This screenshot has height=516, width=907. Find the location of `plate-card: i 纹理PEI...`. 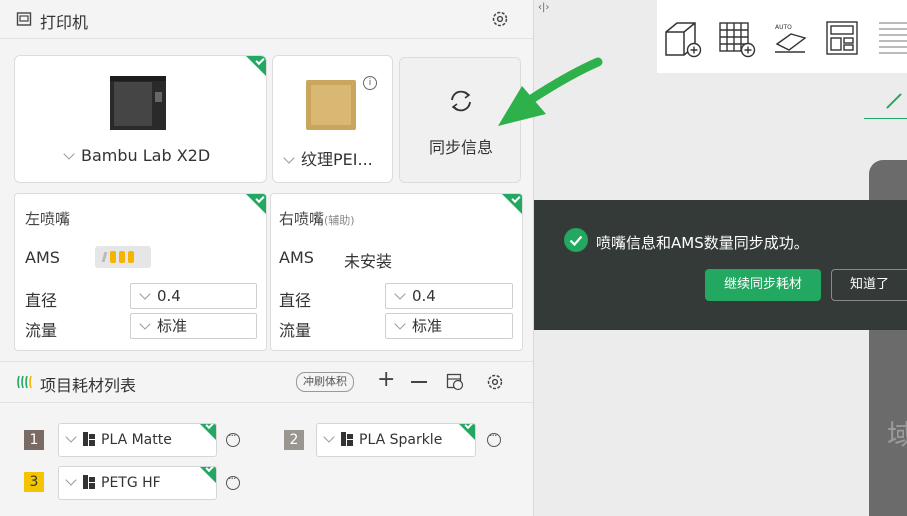

plate-card: i 纹理PEI... is located at coordinates (332, 119).